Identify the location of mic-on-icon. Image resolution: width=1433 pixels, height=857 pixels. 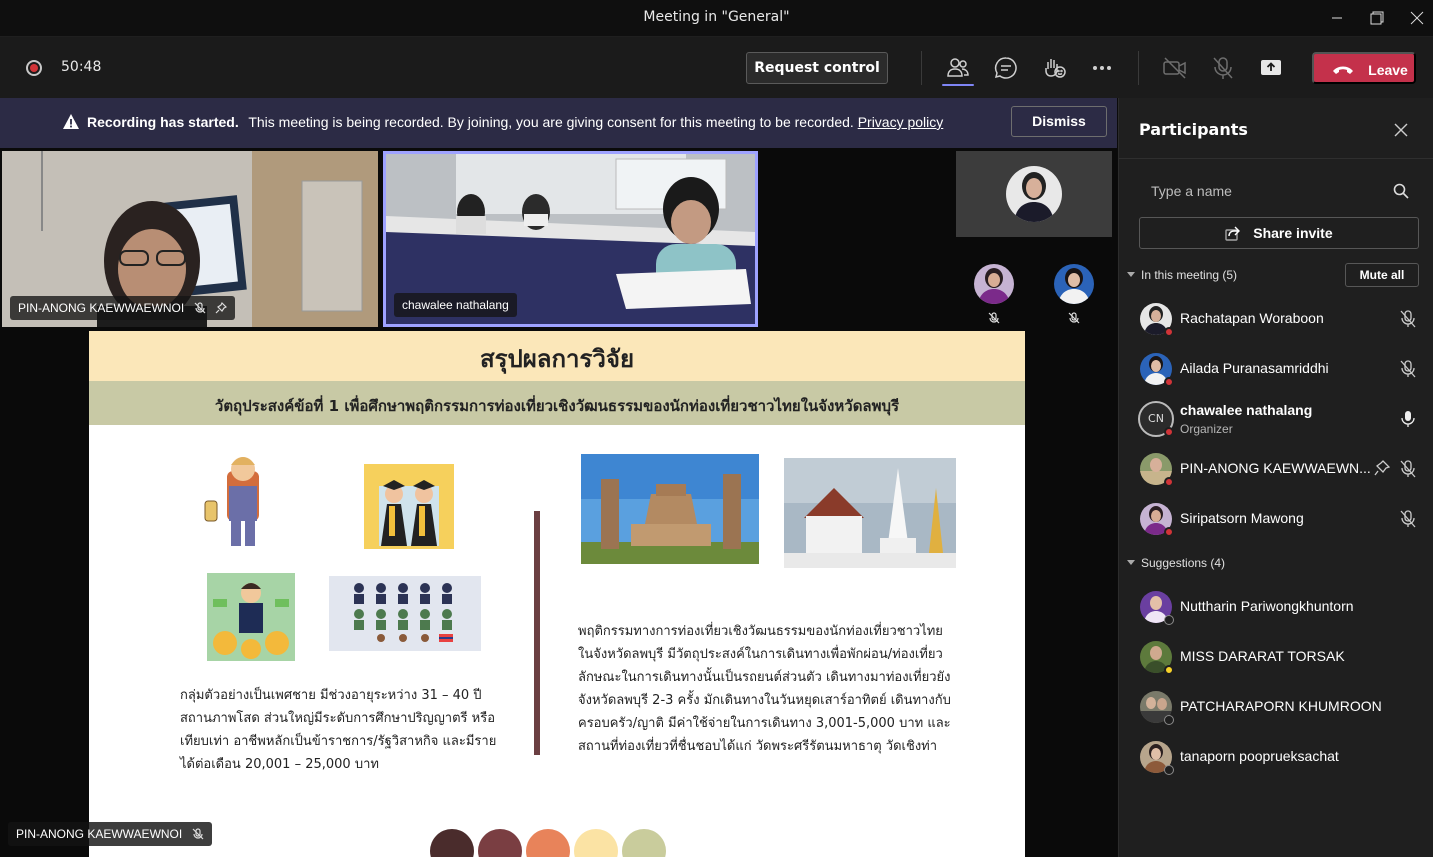
(1408, 419).